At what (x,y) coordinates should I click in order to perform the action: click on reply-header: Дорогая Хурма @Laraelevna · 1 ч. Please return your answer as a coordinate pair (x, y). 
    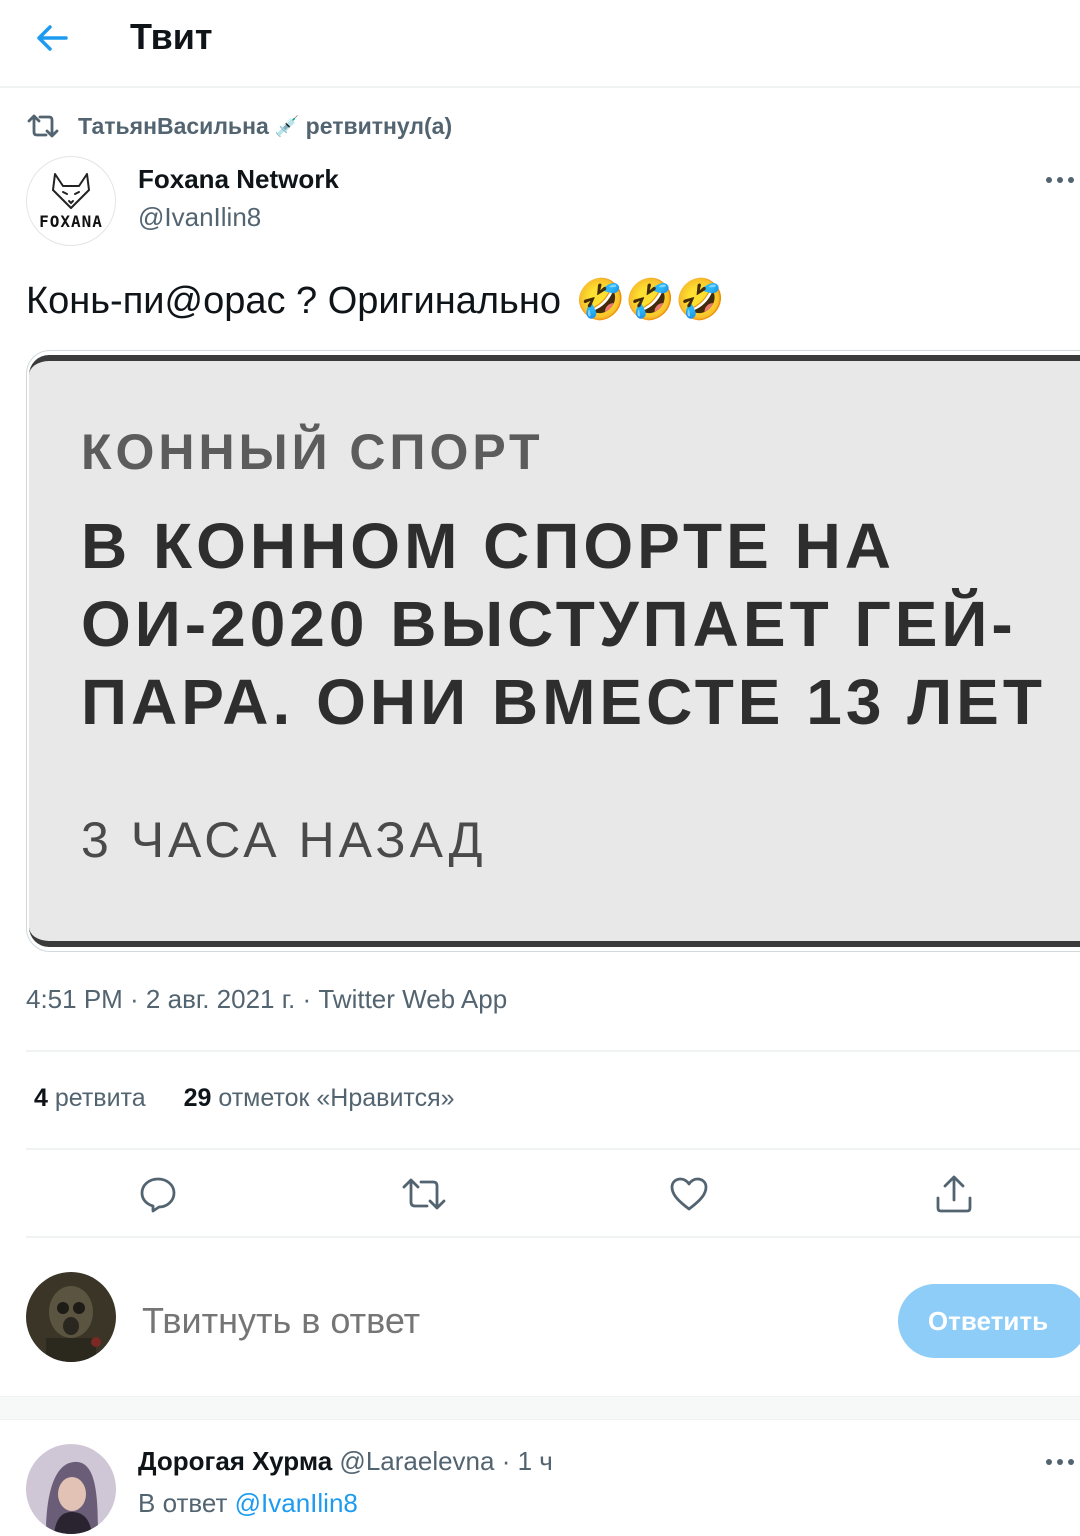
    Looking at the image, I should click on (345, 1461).